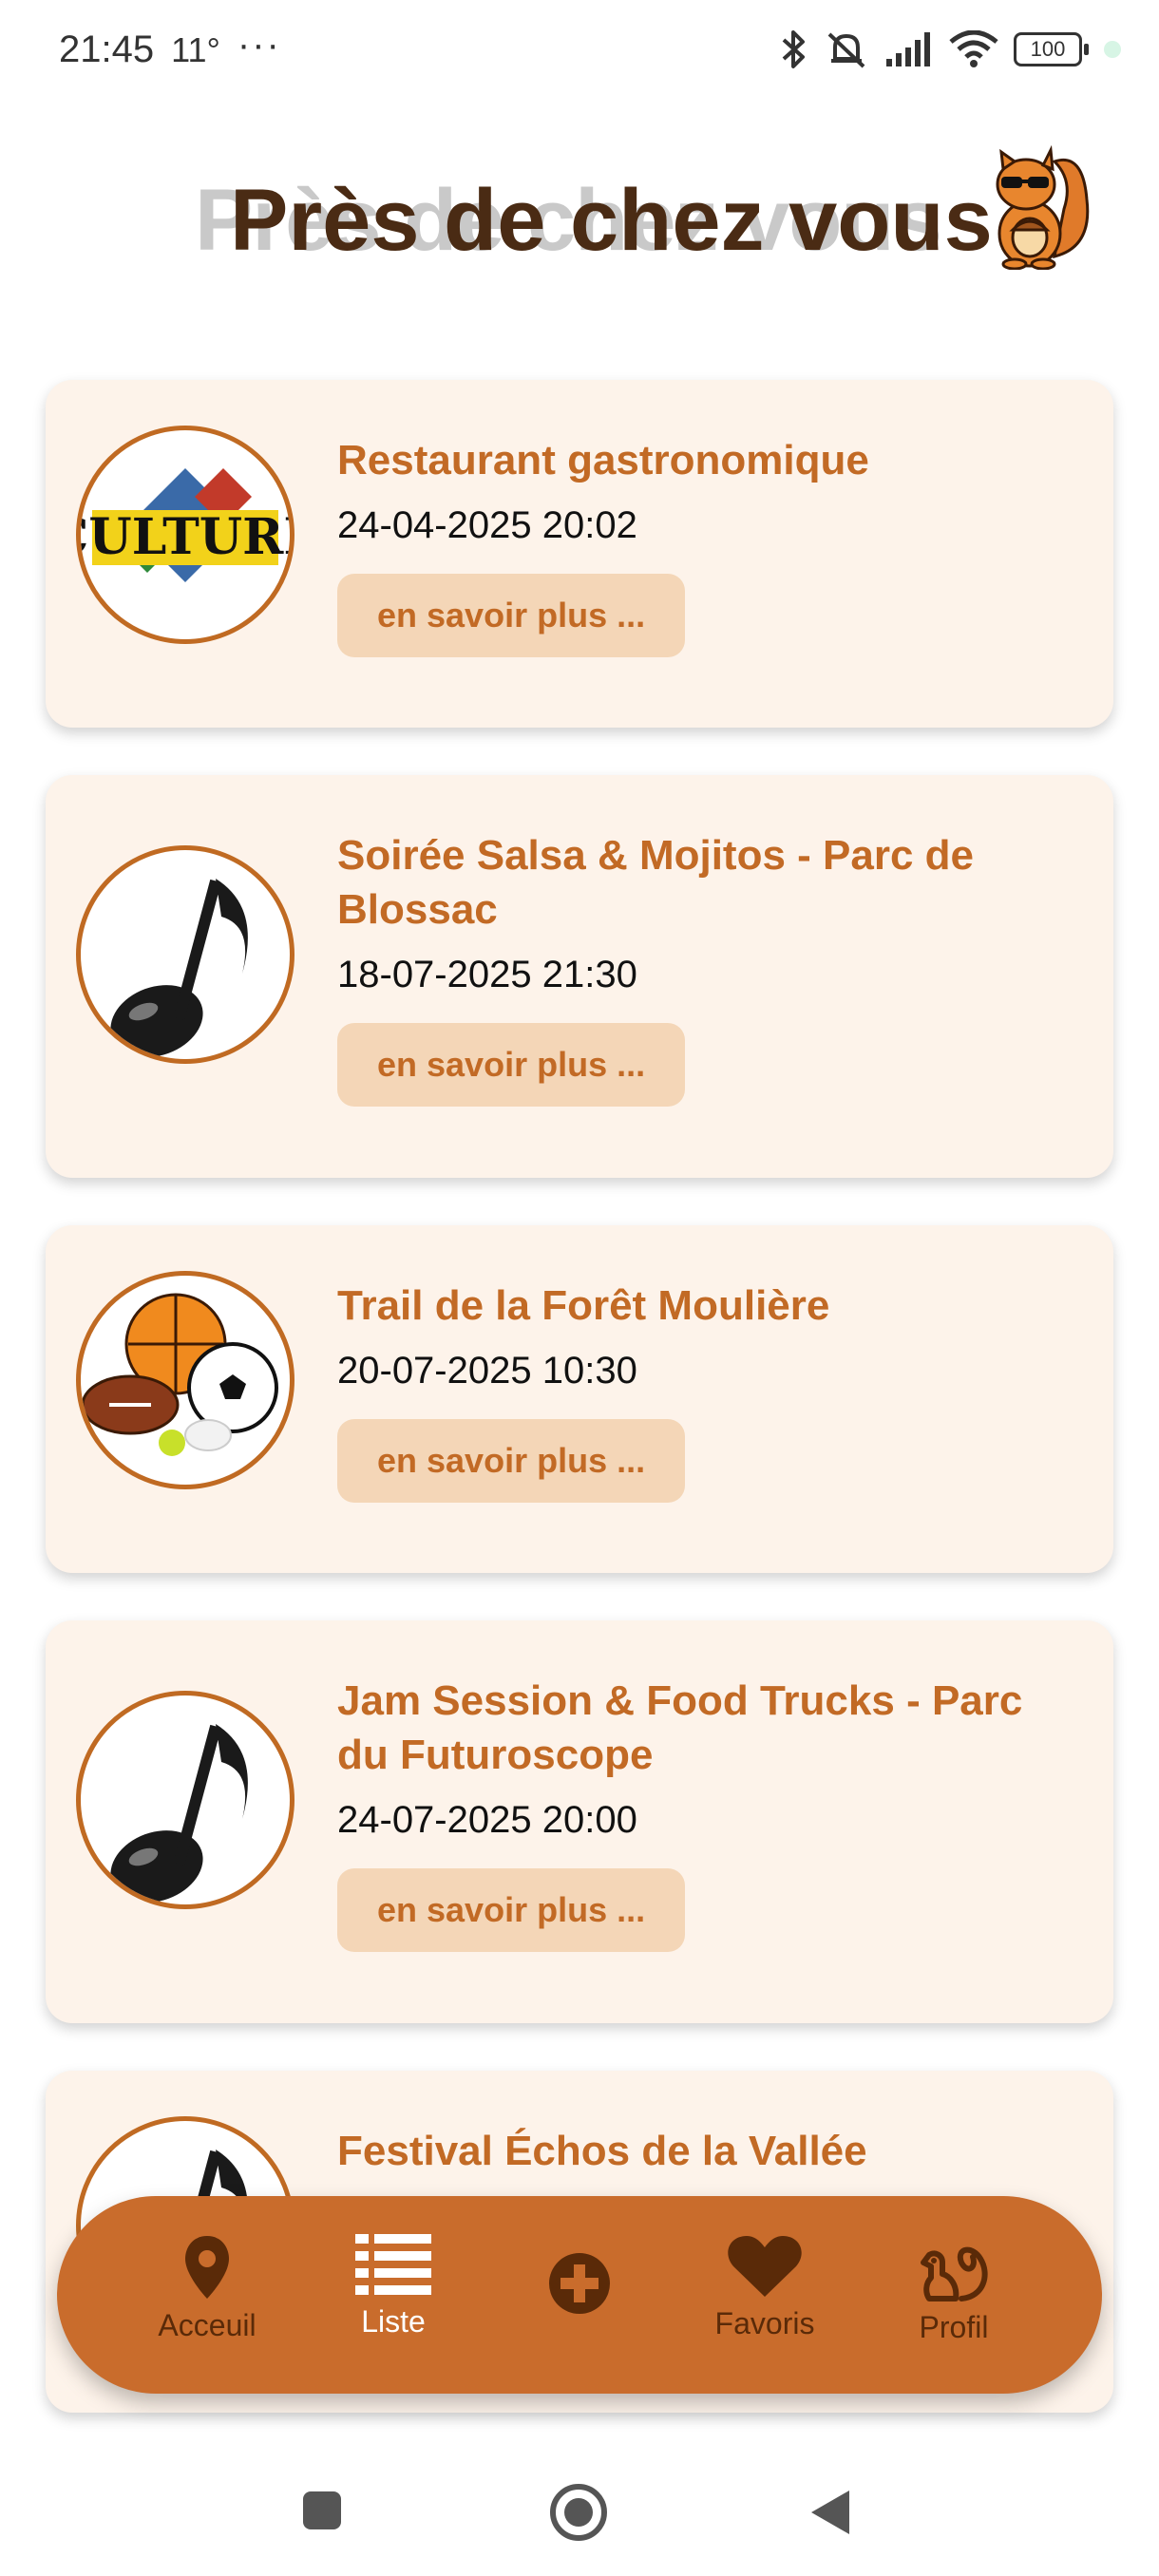  What do you see at coordinates (793, 49) in the screenshot?
I see `bluetooth-icon` at bounding box center [793, 49].